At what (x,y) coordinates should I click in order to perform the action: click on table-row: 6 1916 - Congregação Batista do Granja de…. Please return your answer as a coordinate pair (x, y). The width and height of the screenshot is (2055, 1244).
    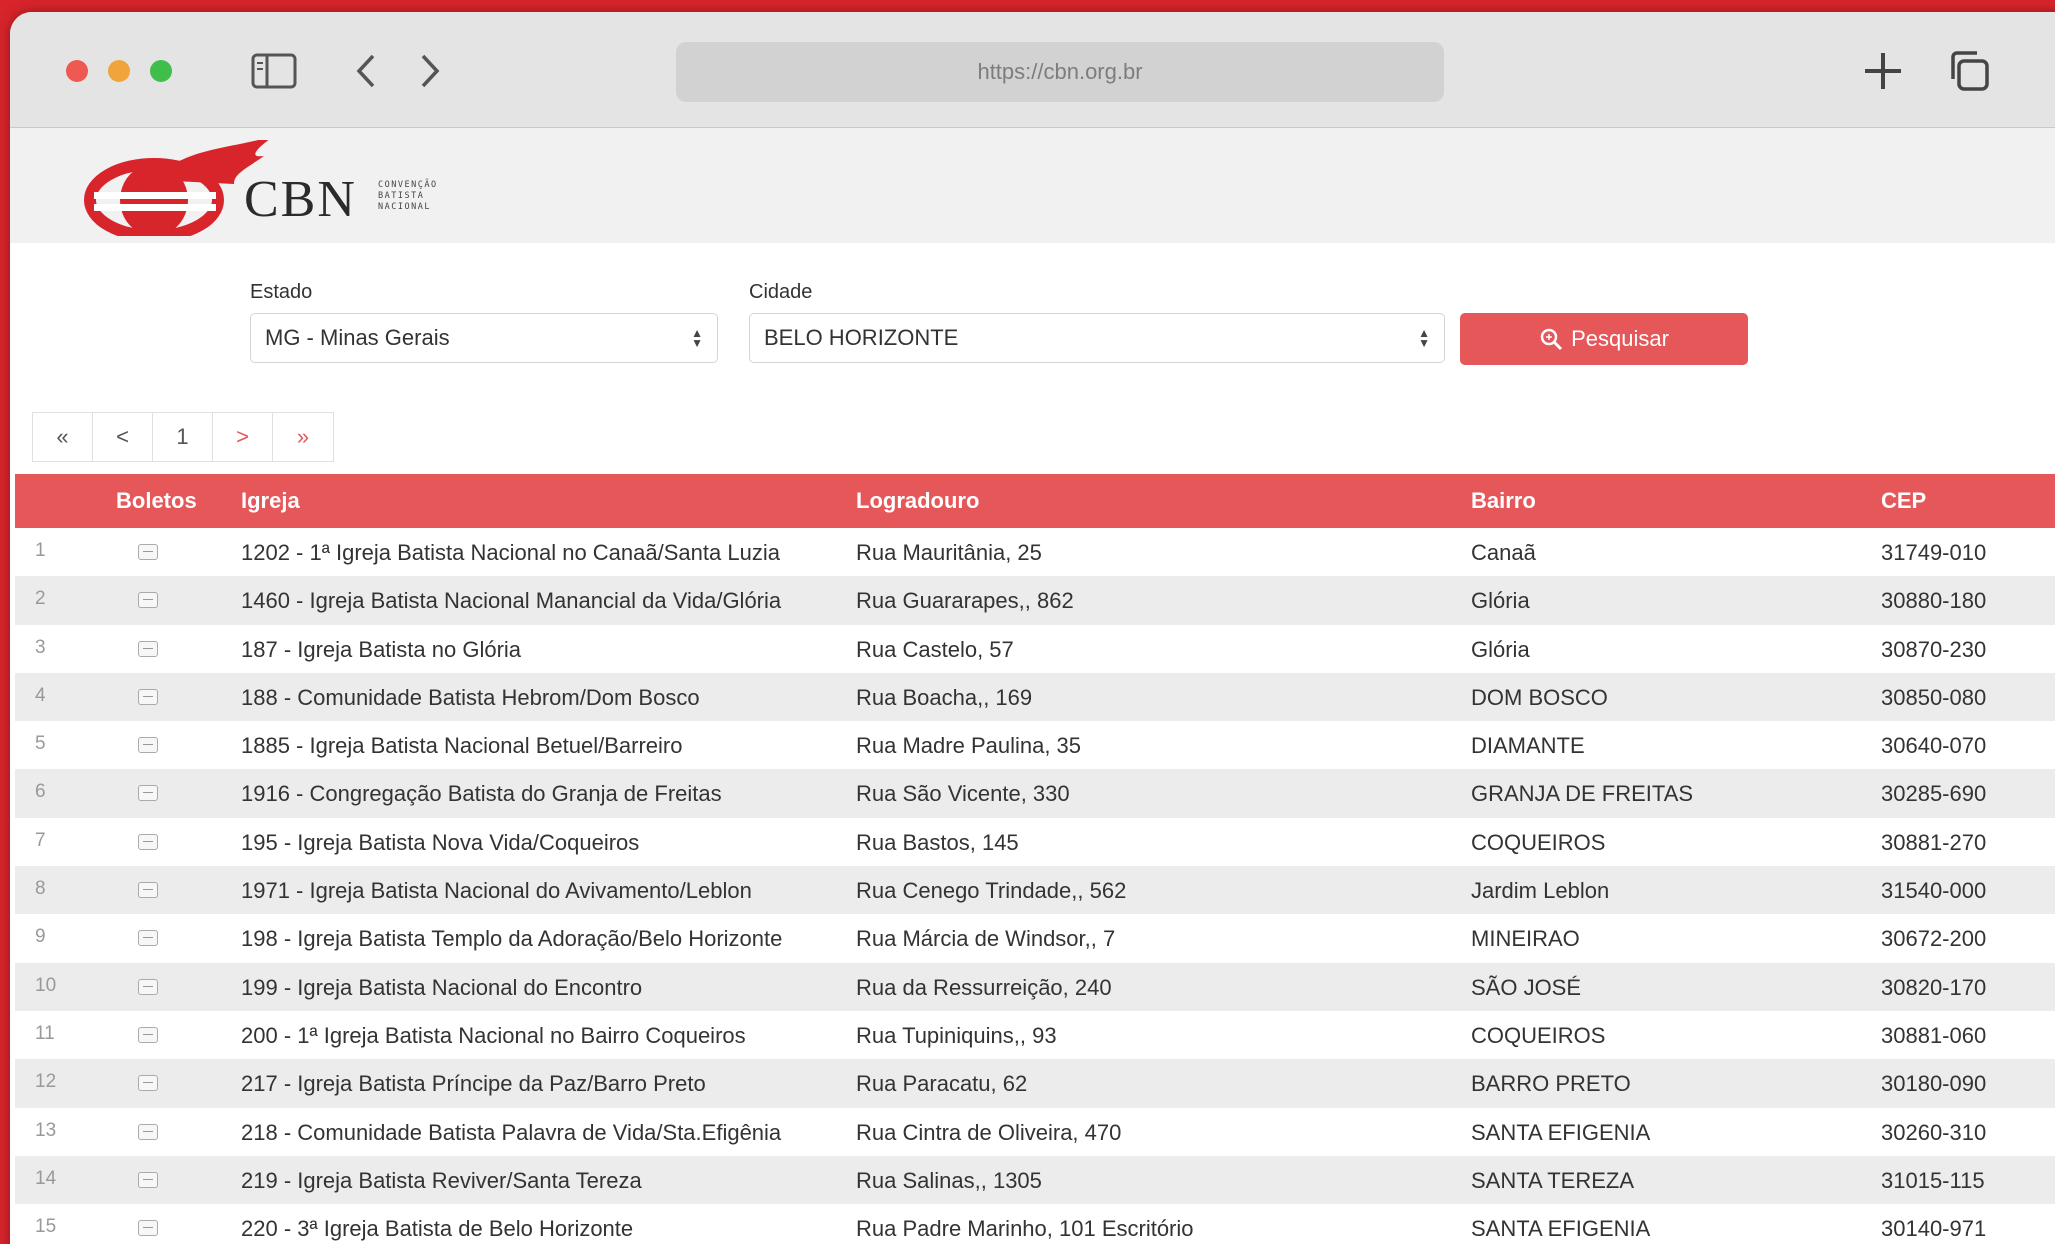
    Looking at the image, I should click on (1035, 793).